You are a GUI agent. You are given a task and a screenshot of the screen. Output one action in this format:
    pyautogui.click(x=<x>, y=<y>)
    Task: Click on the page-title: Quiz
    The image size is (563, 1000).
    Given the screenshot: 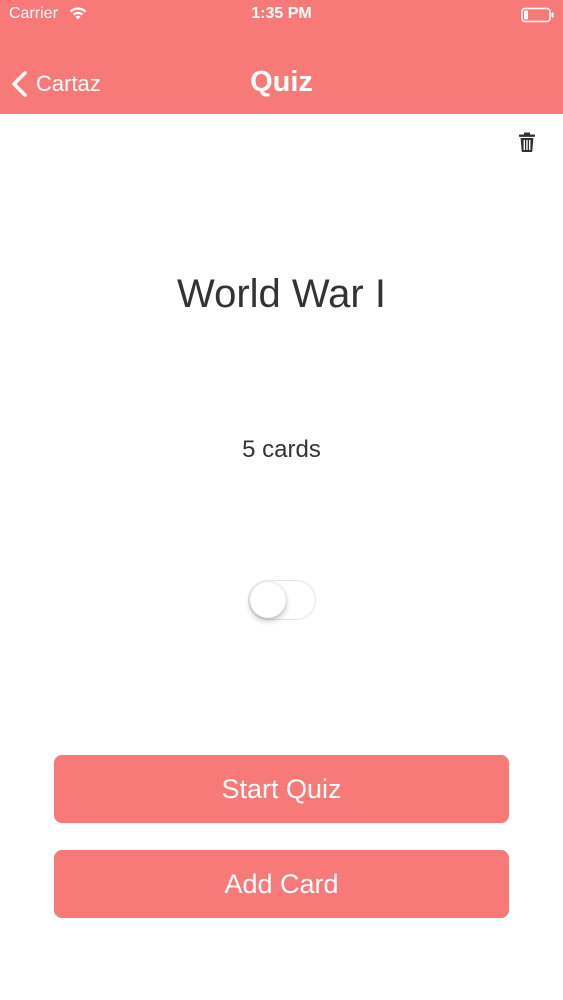 What is the action you would take?
    pyautogui.click(x=281, y=82)
    